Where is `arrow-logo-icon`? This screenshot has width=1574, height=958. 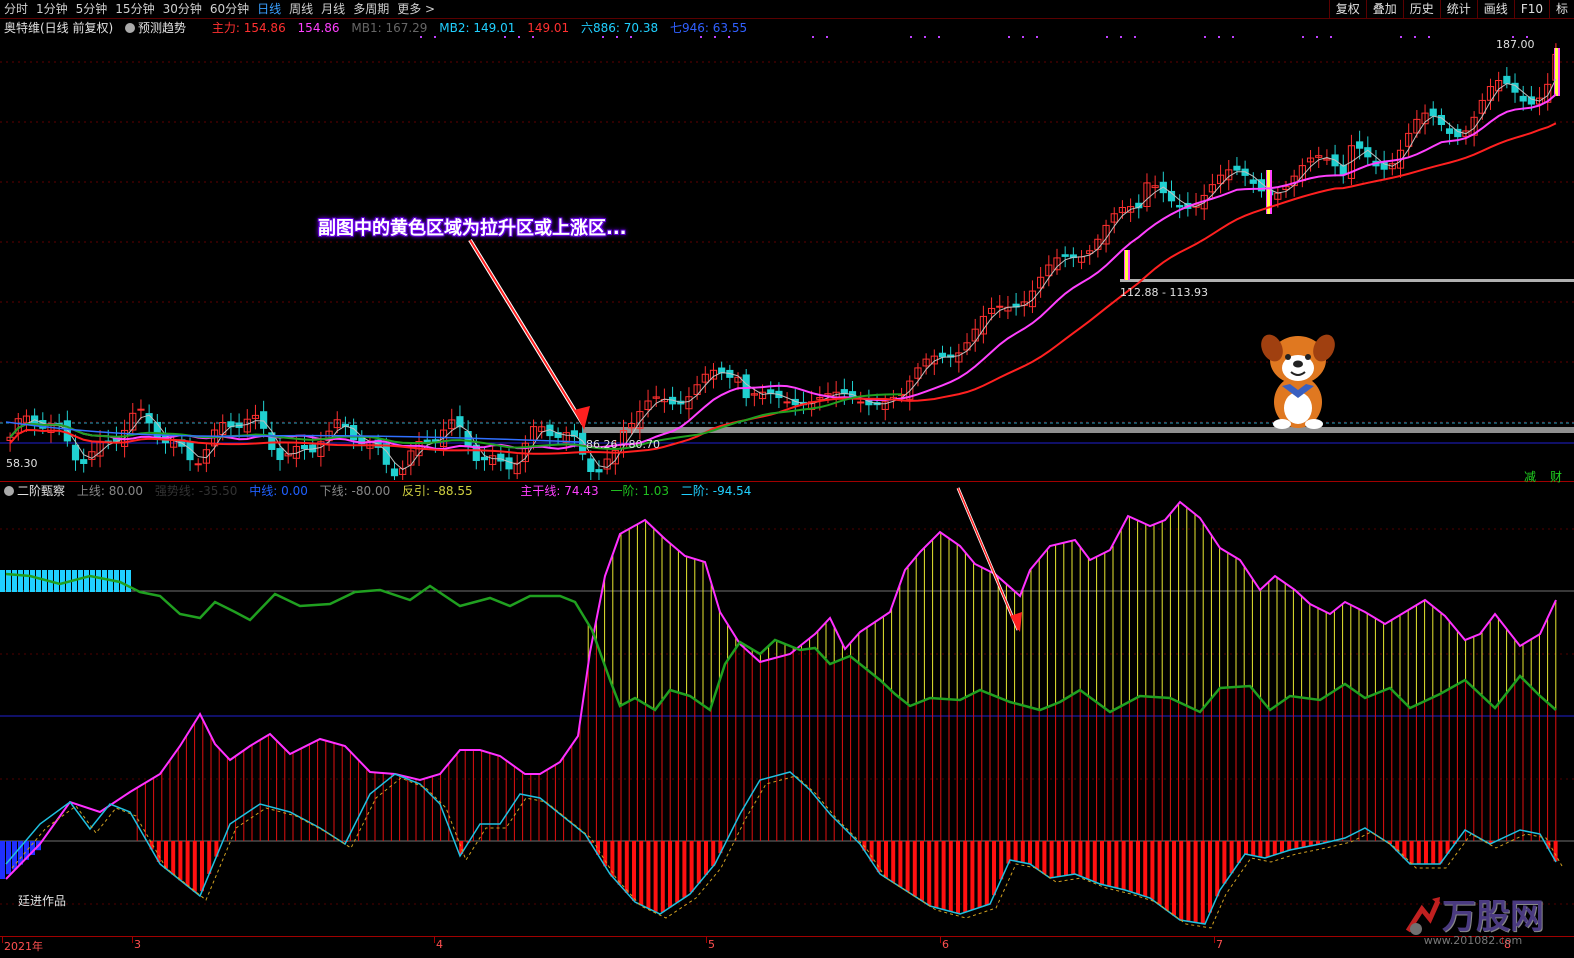
arrow-logo-icon is located at coordinates (1423, 915).